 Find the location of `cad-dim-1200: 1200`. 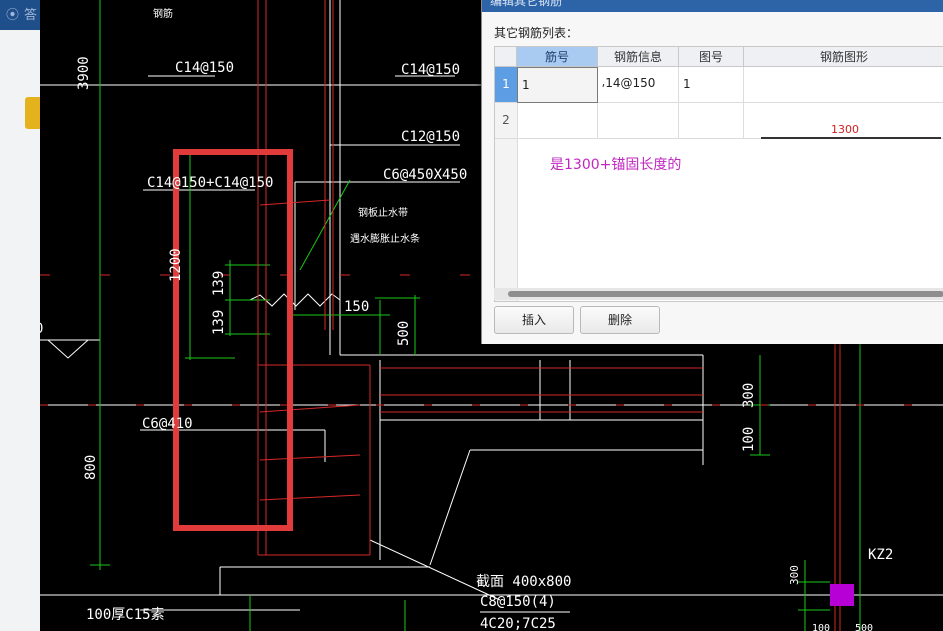

cad-dim-1200: 1200 is located at coordinates (176, 265).